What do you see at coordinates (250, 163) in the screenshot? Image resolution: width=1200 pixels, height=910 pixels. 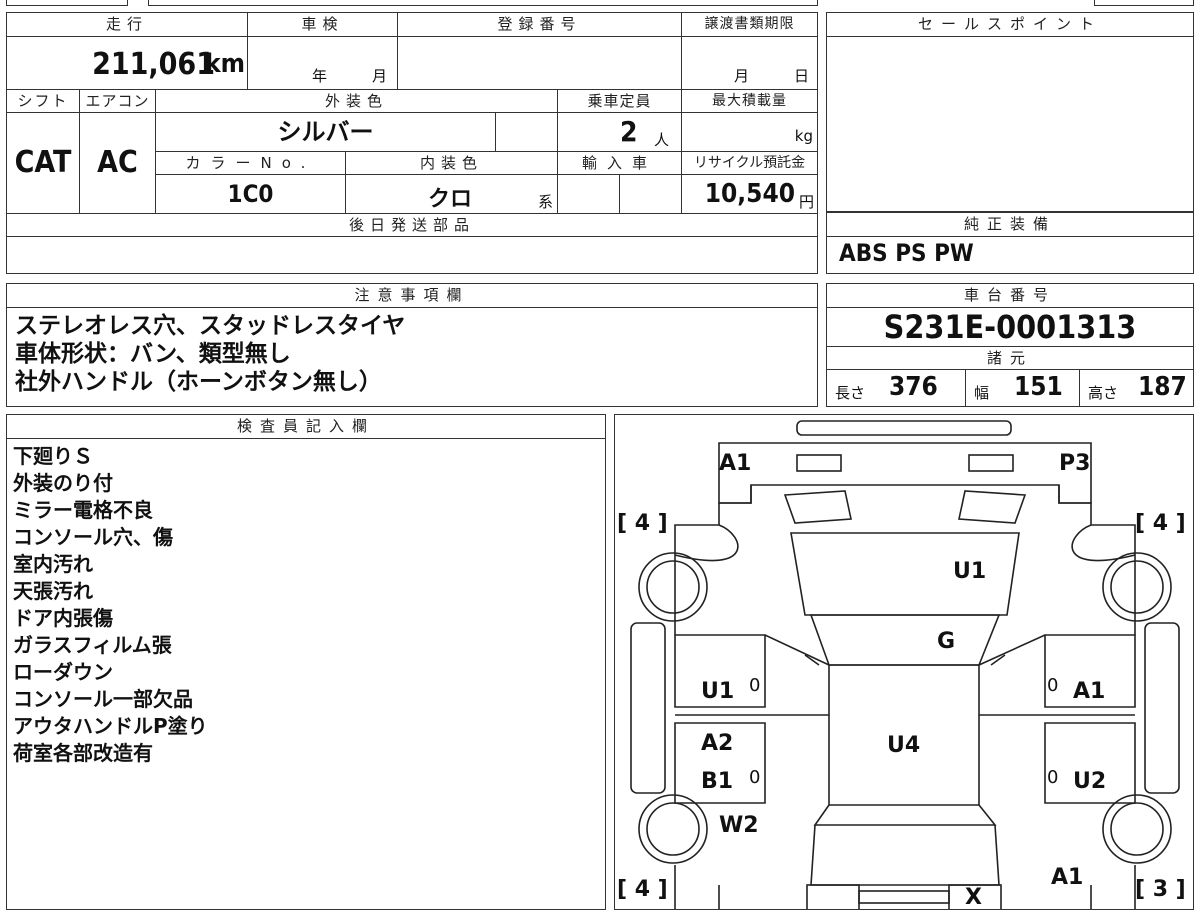 I see `color-no-header: カラーNo.` at bounding box center [250, 163].